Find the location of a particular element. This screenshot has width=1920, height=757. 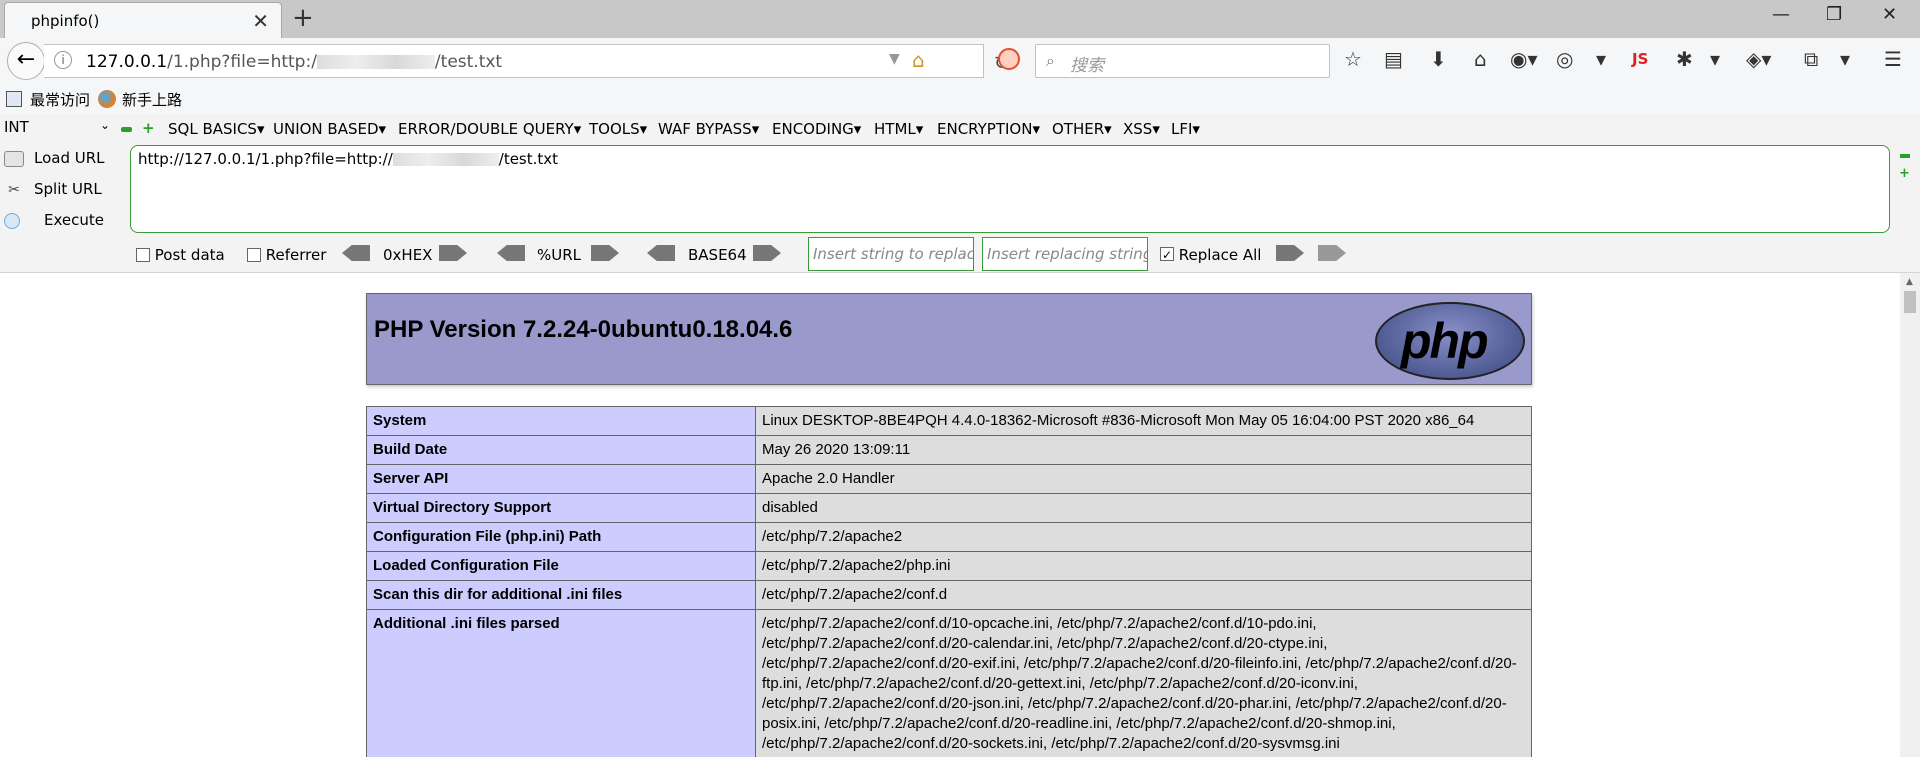

back-arrow-icon: ← is located at coordinates (26, 59).